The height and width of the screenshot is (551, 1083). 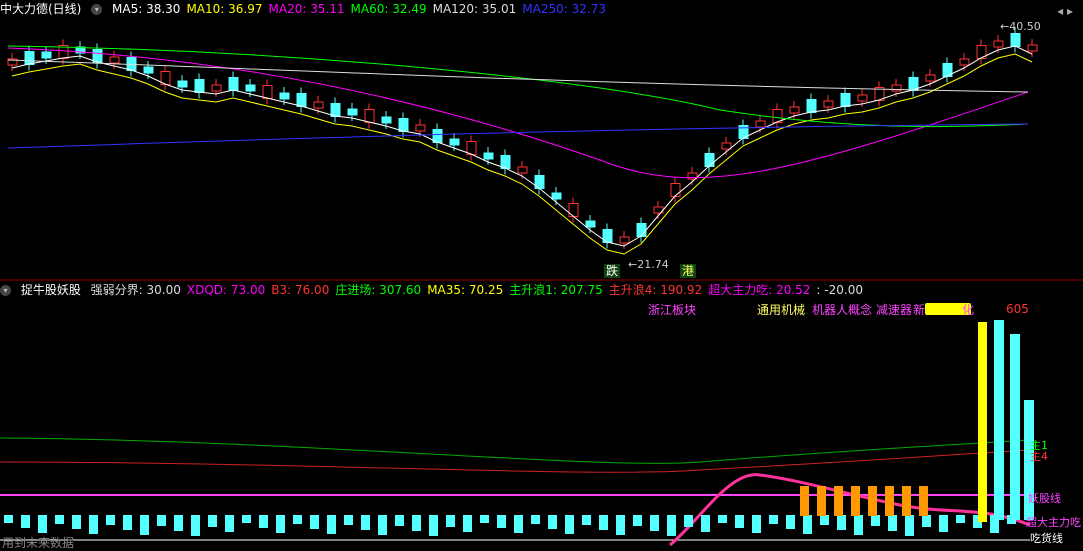 What do you see at coordinates (982, 422) in the screenshot?
I see `highlight-bar` at bounding box center [982, 422].